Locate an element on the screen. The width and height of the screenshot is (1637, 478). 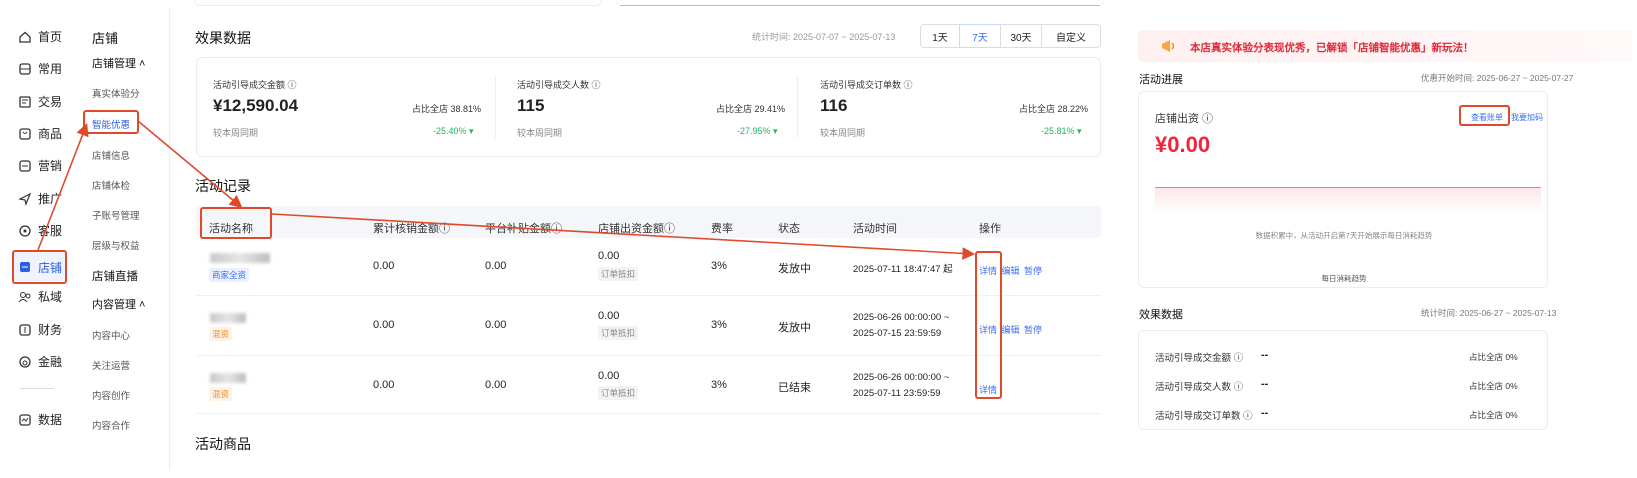
arrow-shop-to-smart-discount is located at coordinates (63, 187).